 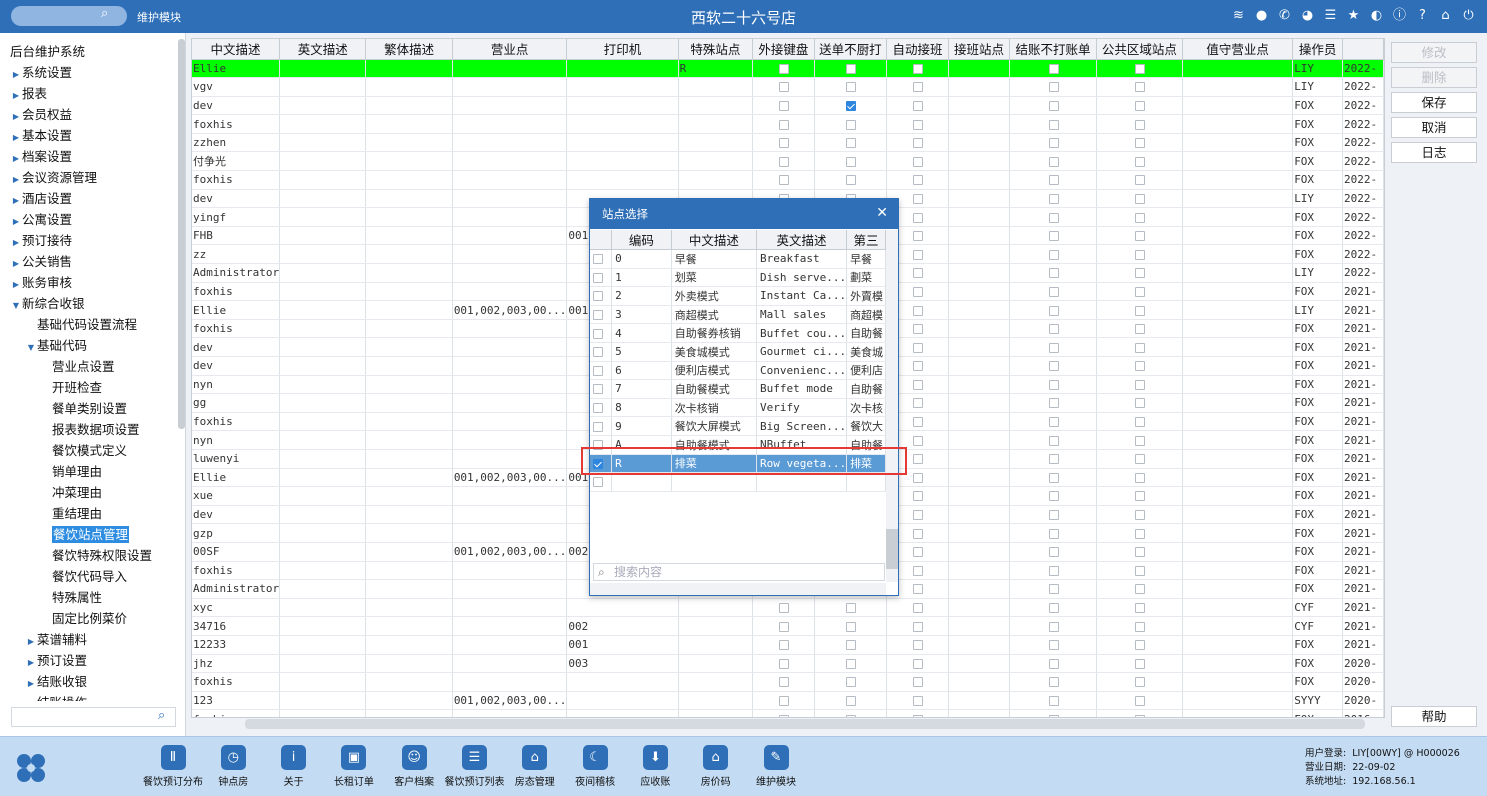 What do you see at coordinates (714, 352) in the screenshot?
I see `dialog-cell: 美食城模式` at bounding box center [714, 352].